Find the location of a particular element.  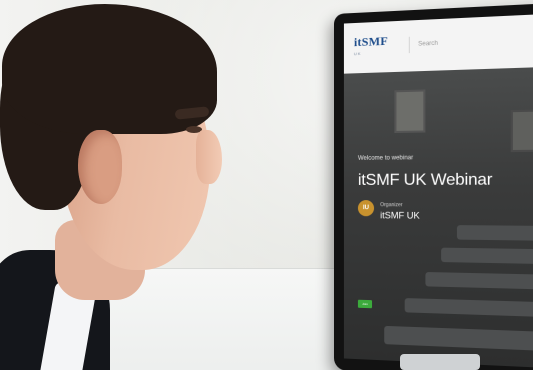

ear is located at coordinates (100, 167).